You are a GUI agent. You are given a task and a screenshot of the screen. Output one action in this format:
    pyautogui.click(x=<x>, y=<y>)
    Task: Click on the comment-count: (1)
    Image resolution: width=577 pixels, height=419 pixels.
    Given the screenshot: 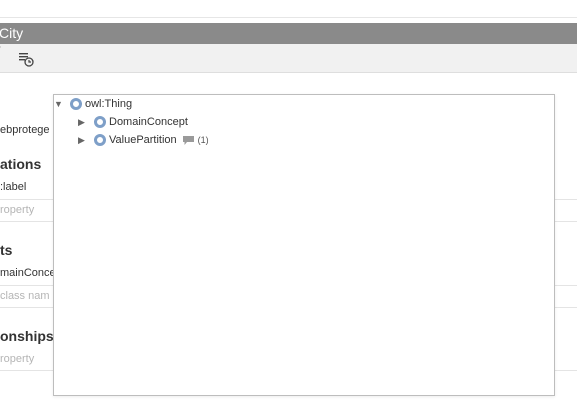 What is the action you would take?
    pyautogui.click(x=203, y=140)
    